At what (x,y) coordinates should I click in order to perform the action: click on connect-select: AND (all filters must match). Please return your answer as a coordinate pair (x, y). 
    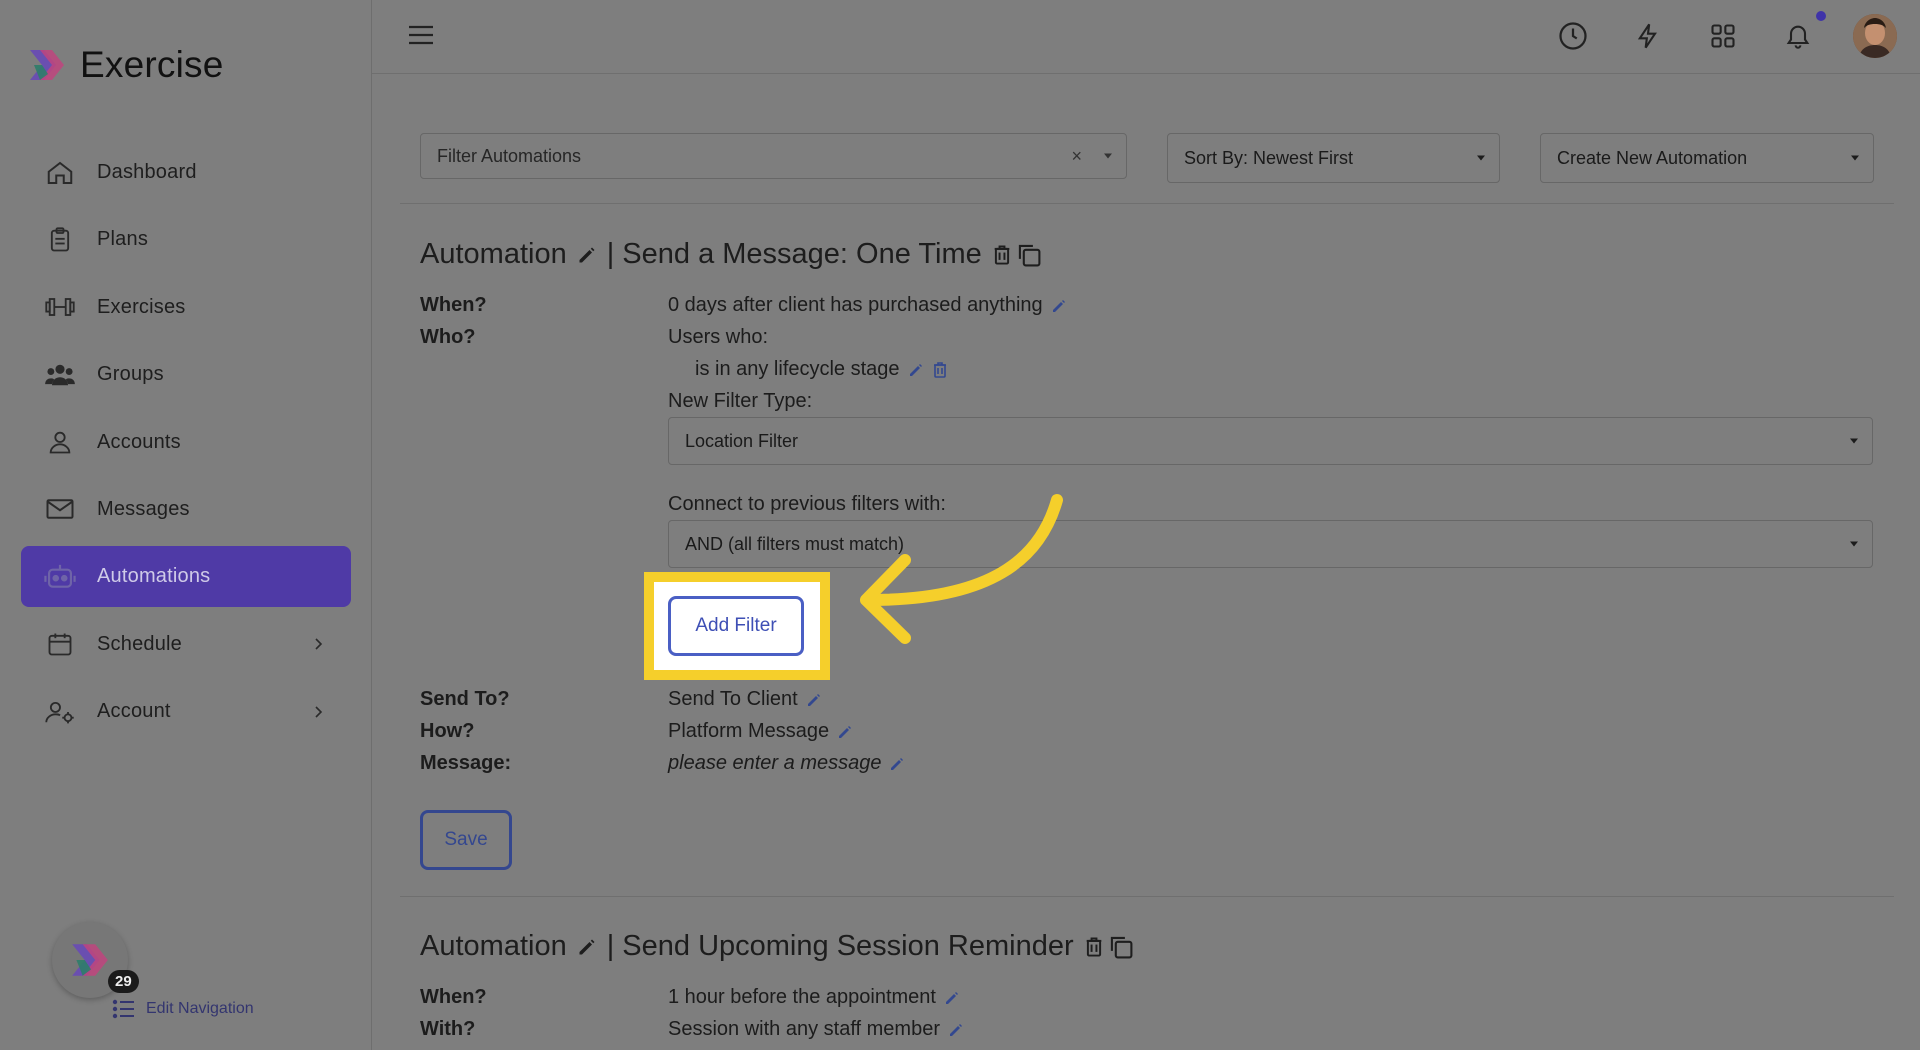
    Looking at the image, I should click on (1270, 544).